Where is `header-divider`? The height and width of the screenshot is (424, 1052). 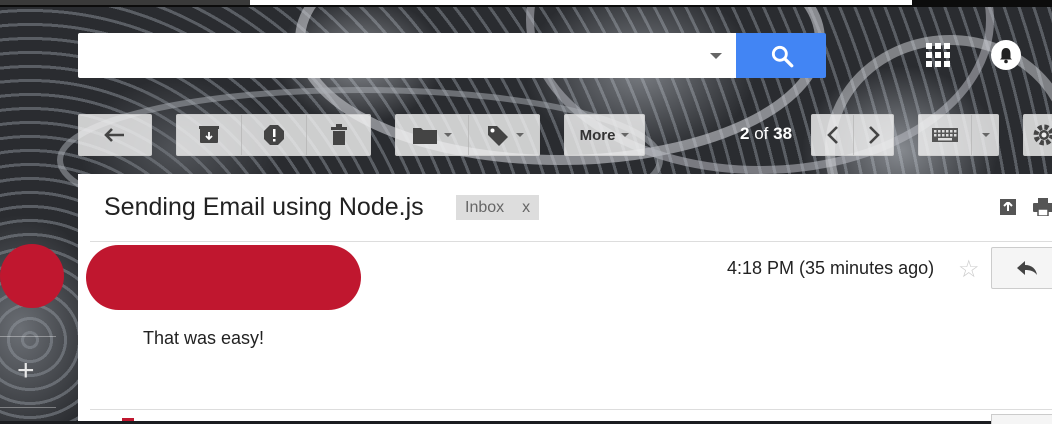 header-divider is located at coordinates (571, 241).